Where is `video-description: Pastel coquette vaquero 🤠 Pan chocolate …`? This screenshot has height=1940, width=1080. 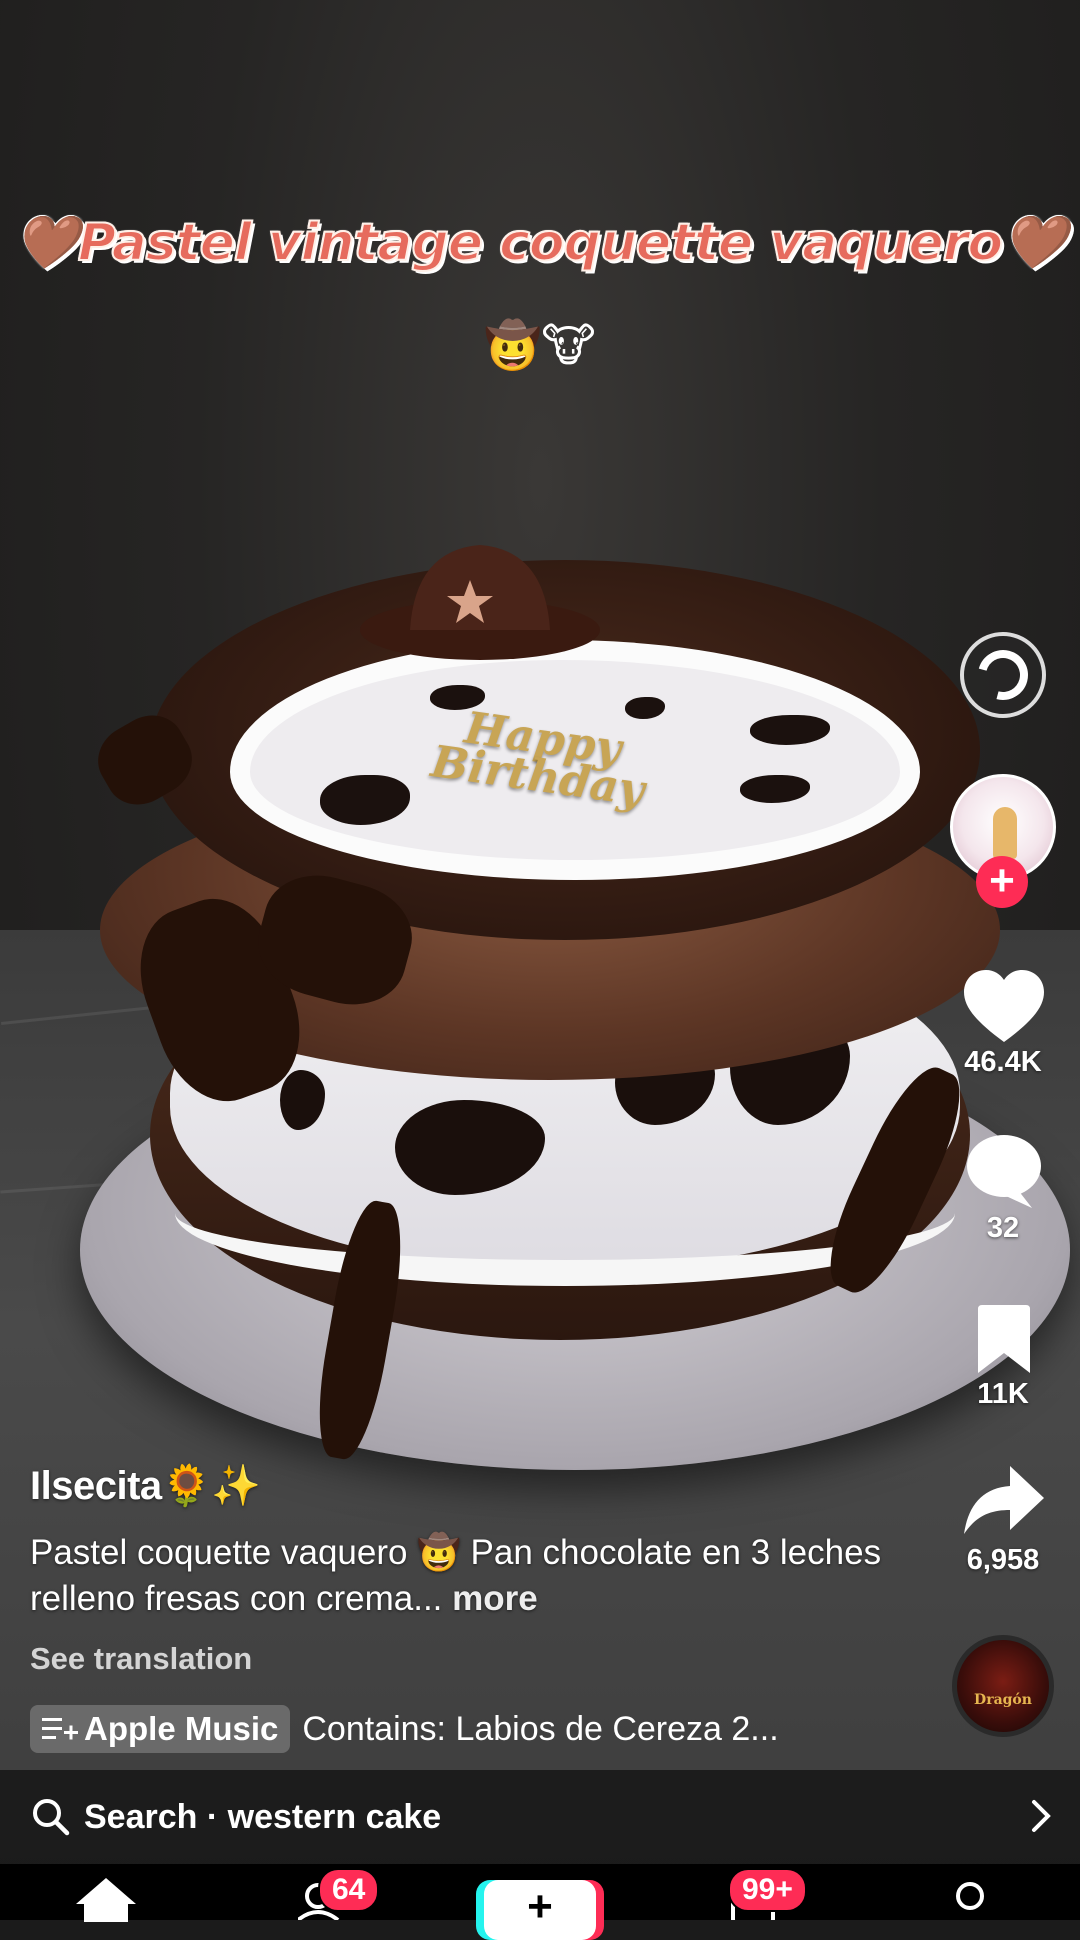 video-description: Pastel coquette vaquero 🤠 Pan chocolate … is located at coordinates (470, 1576).